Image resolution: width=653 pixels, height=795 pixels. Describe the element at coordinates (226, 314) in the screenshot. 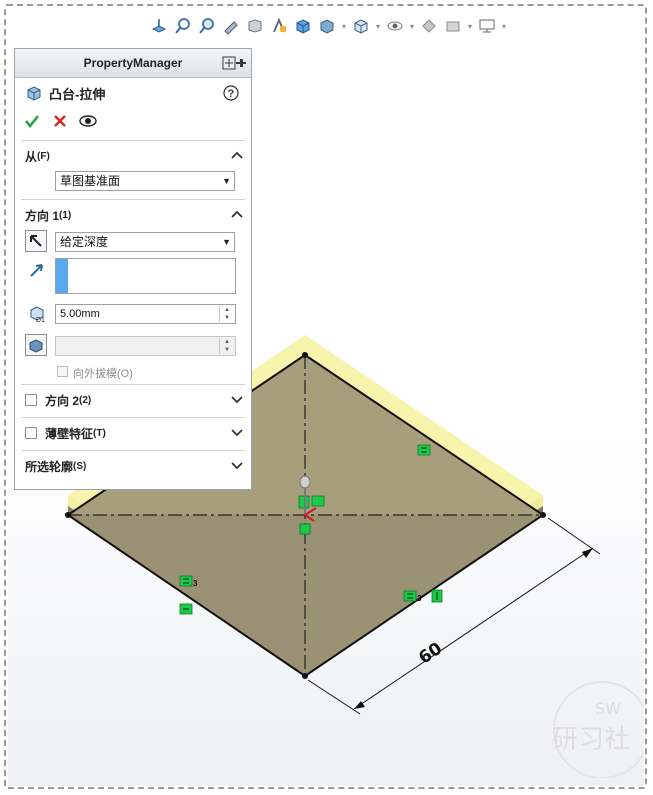

I see `depth-spinner: ▲ ▼` at that location.